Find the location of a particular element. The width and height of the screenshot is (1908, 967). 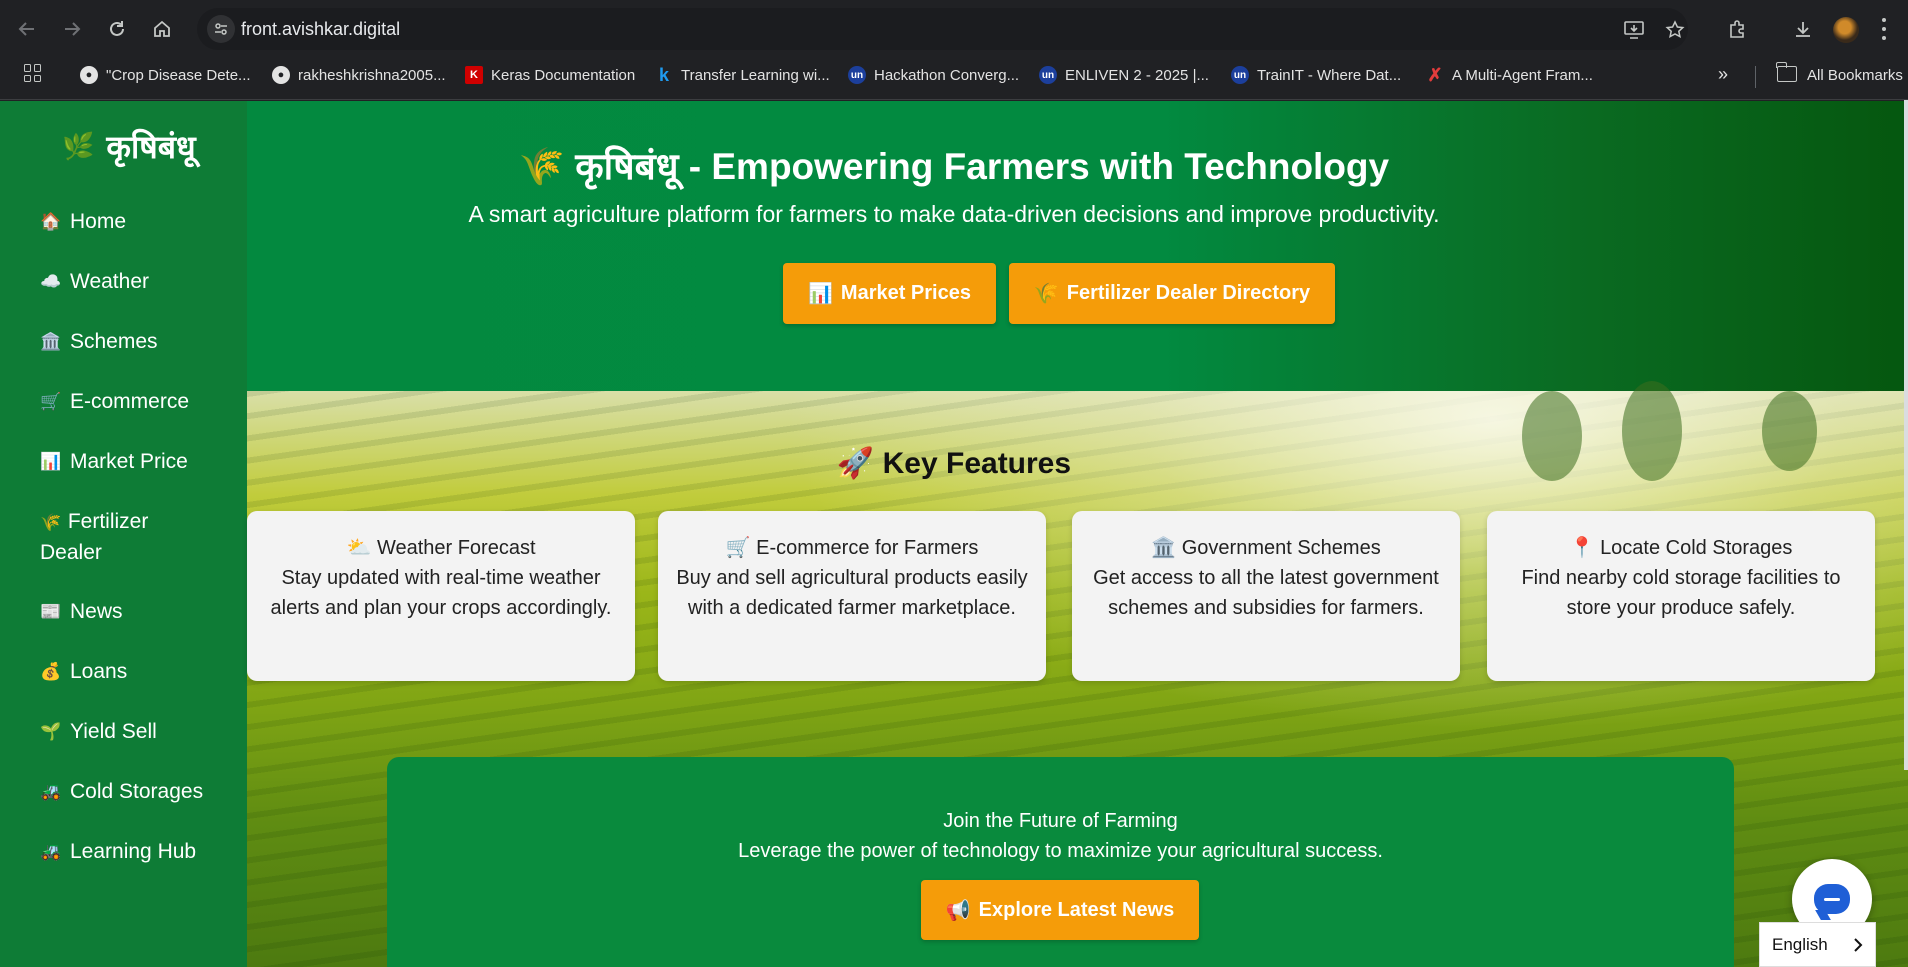

newspaper-icon: 📰 is located at coordinates (51, 611).